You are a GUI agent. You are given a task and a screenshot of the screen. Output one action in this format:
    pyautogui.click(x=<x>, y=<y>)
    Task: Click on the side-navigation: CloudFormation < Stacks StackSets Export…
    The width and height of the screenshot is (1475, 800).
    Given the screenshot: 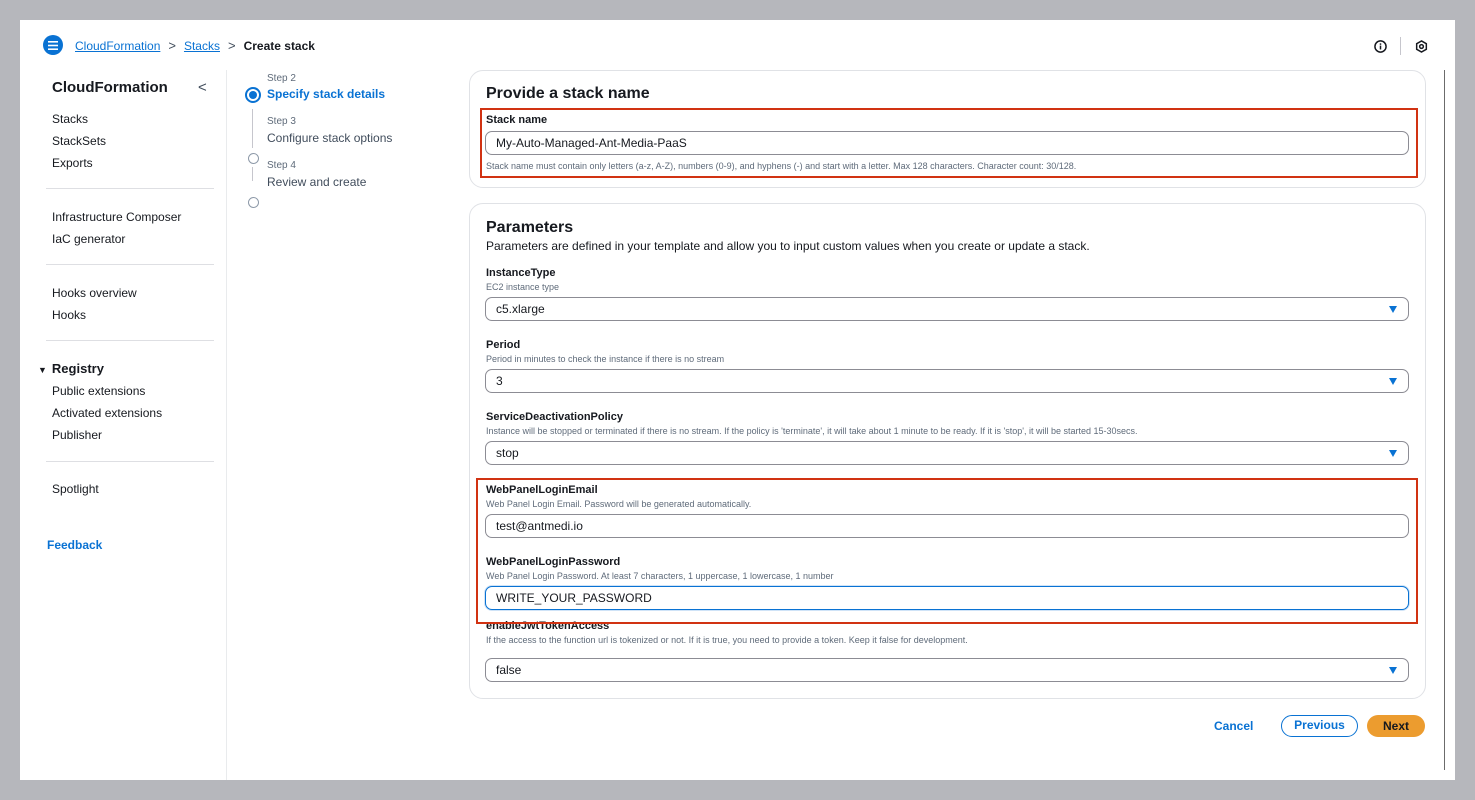 What is the action you would take?
    pyautogui.click(x=123, y=425)
    